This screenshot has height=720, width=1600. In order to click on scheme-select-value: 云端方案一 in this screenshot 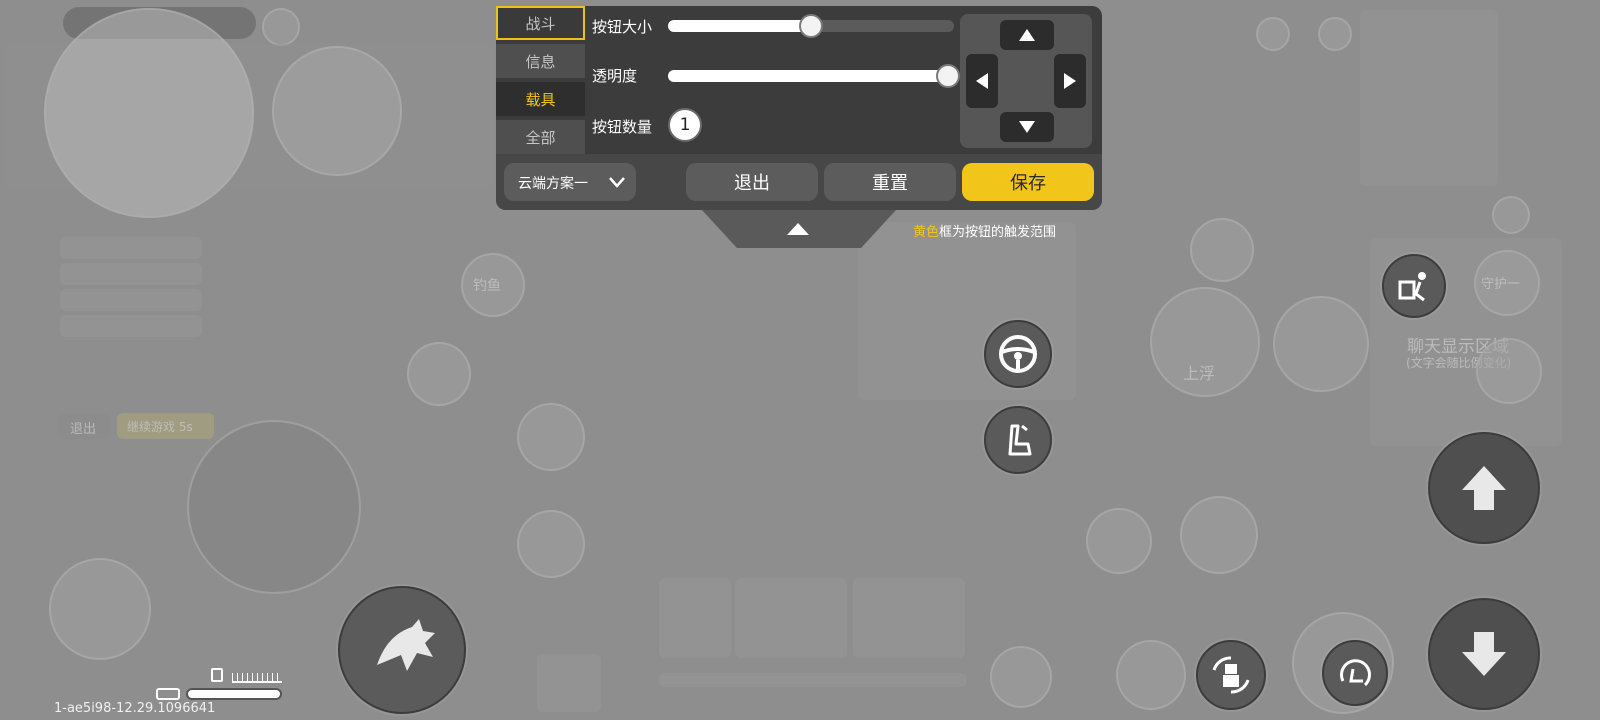, I will do `click(553, 184)`.